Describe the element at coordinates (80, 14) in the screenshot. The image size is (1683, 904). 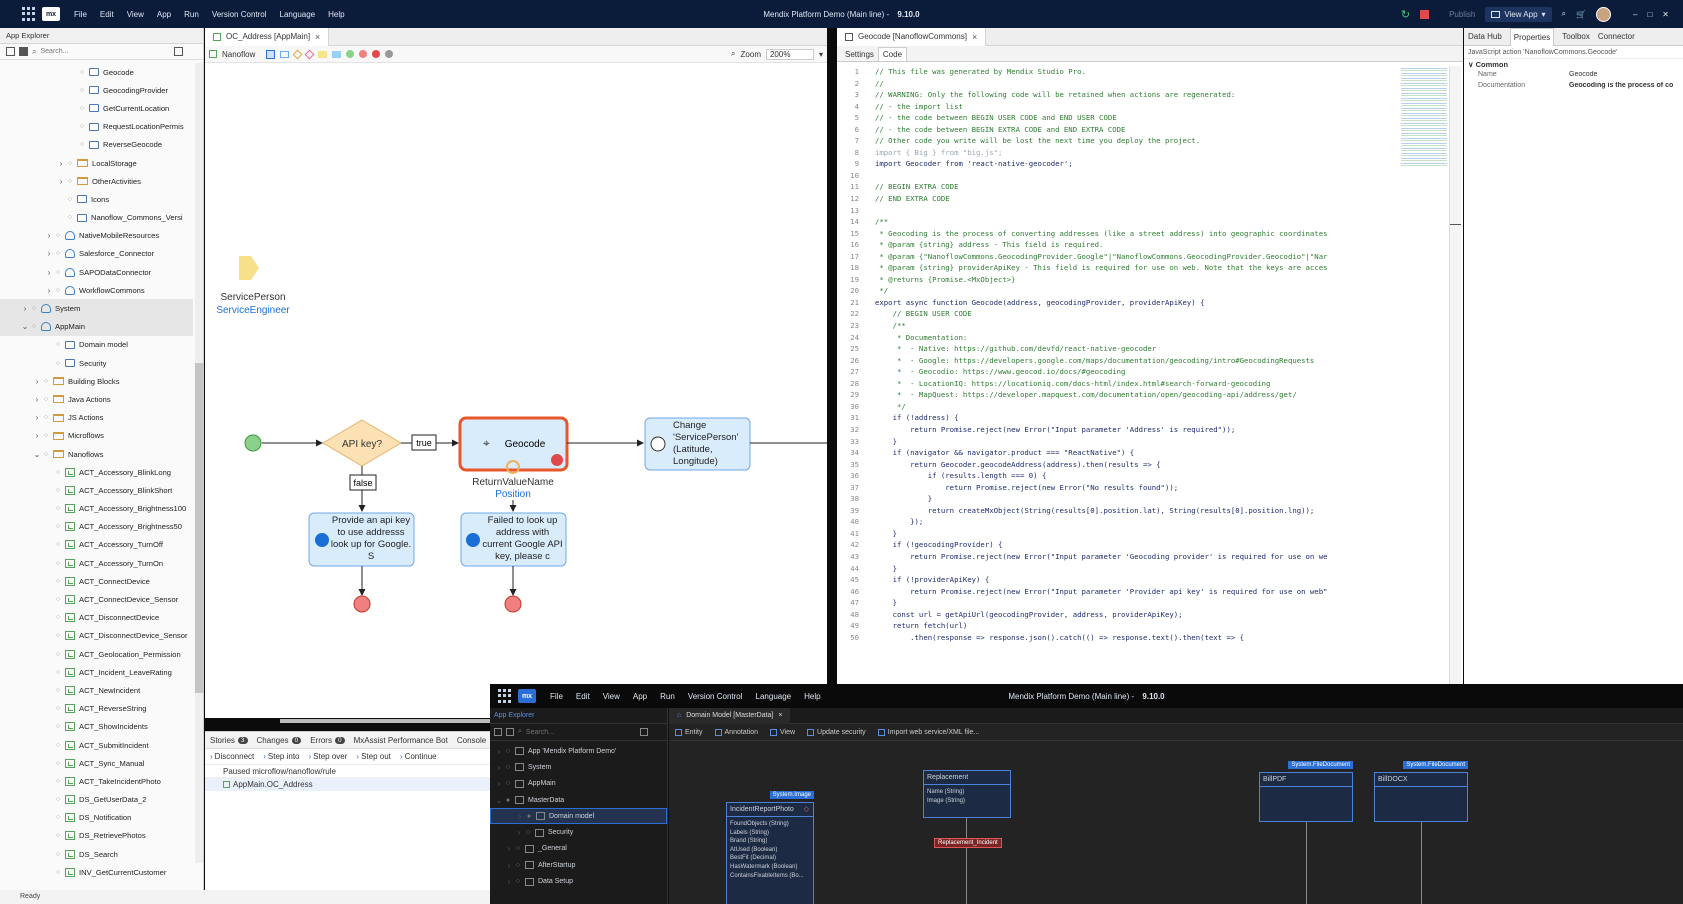
I see `menu-item-file: File` at that location.